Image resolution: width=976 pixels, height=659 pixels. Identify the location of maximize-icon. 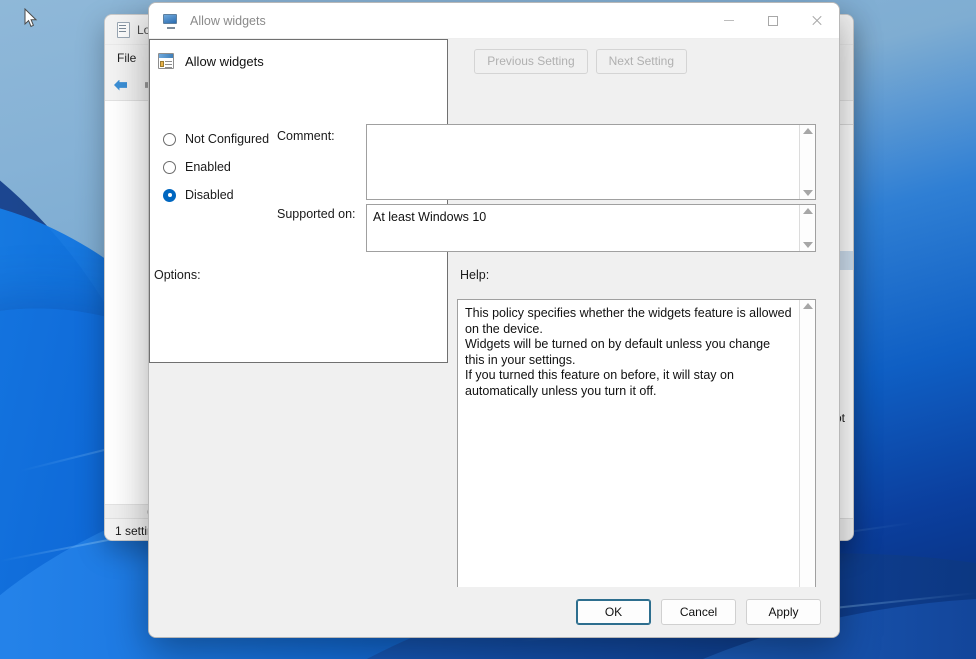
(773, 20).